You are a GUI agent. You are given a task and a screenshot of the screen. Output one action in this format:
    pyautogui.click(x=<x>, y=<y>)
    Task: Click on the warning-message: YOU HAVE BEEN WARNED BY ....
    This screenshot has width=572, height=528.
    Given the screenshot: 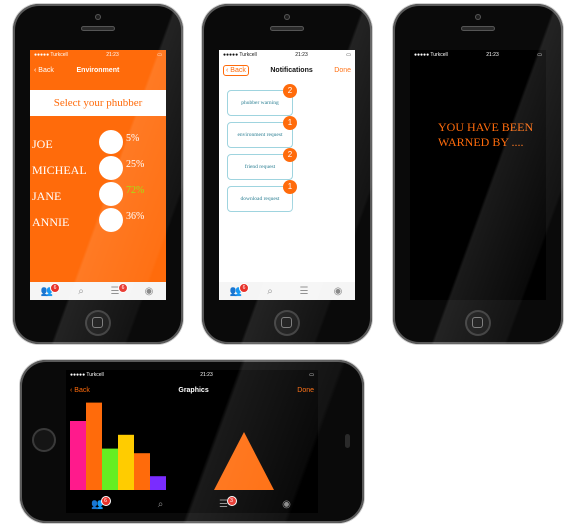 What is the action you would take?
    pyautogui.click(x=486, y=134)
    